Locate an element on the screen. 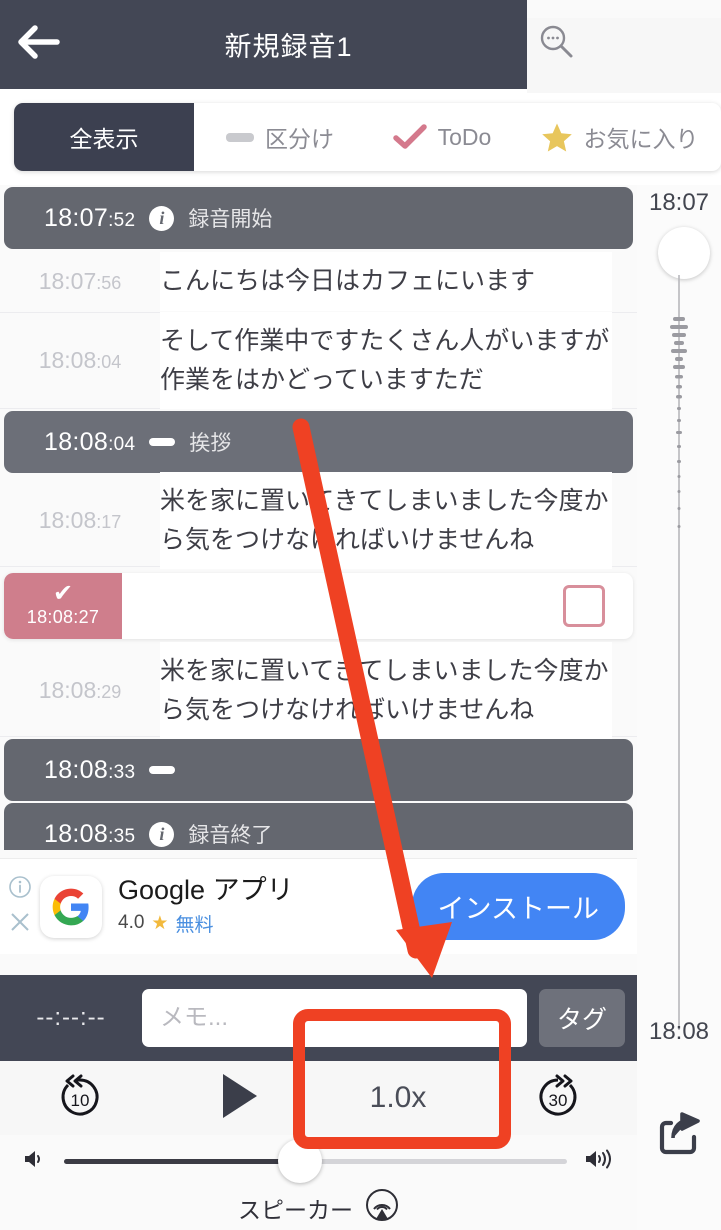  marker-row-section: 18:08:33 is located at coordinates (318, 770).